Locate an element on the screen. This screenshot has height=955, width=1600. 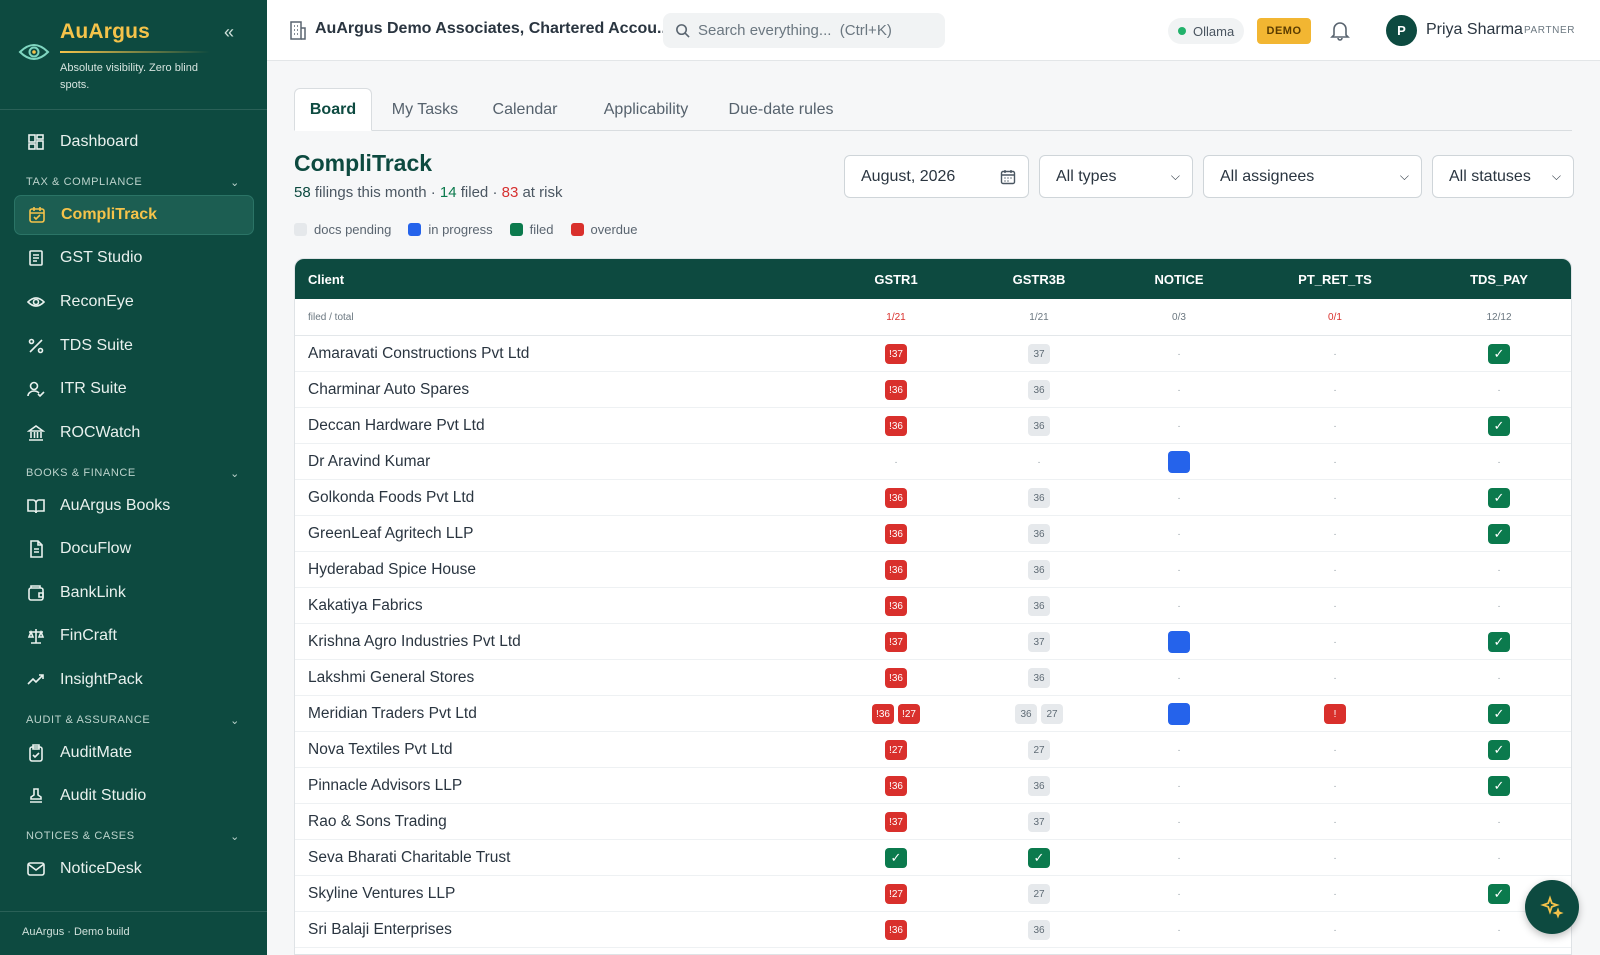
client-name: Deccan Hardware Pvt Ltd is located at coordinates (396, 426).